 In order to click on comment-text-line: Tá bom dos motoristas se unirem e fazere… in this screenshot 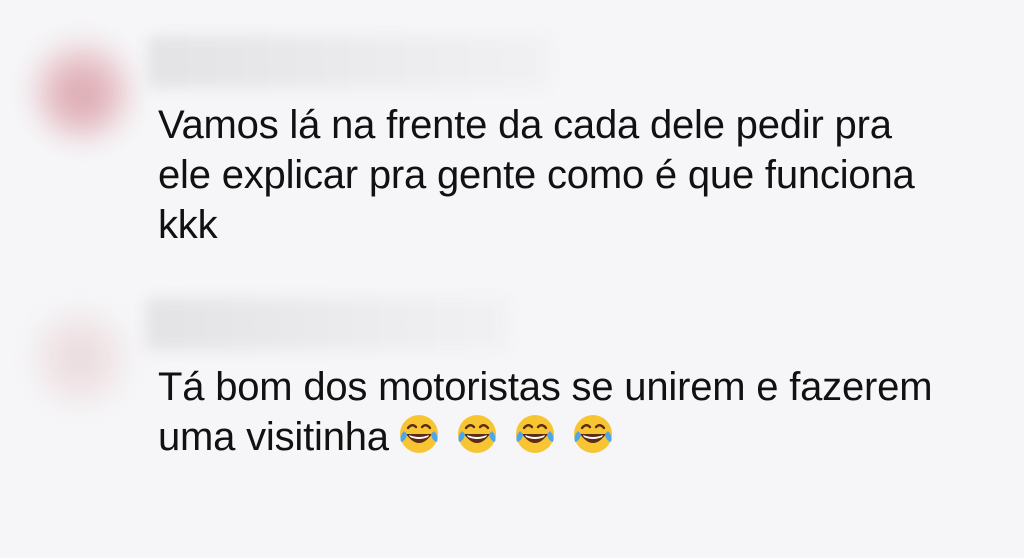, I will do `click(545, 387)`.